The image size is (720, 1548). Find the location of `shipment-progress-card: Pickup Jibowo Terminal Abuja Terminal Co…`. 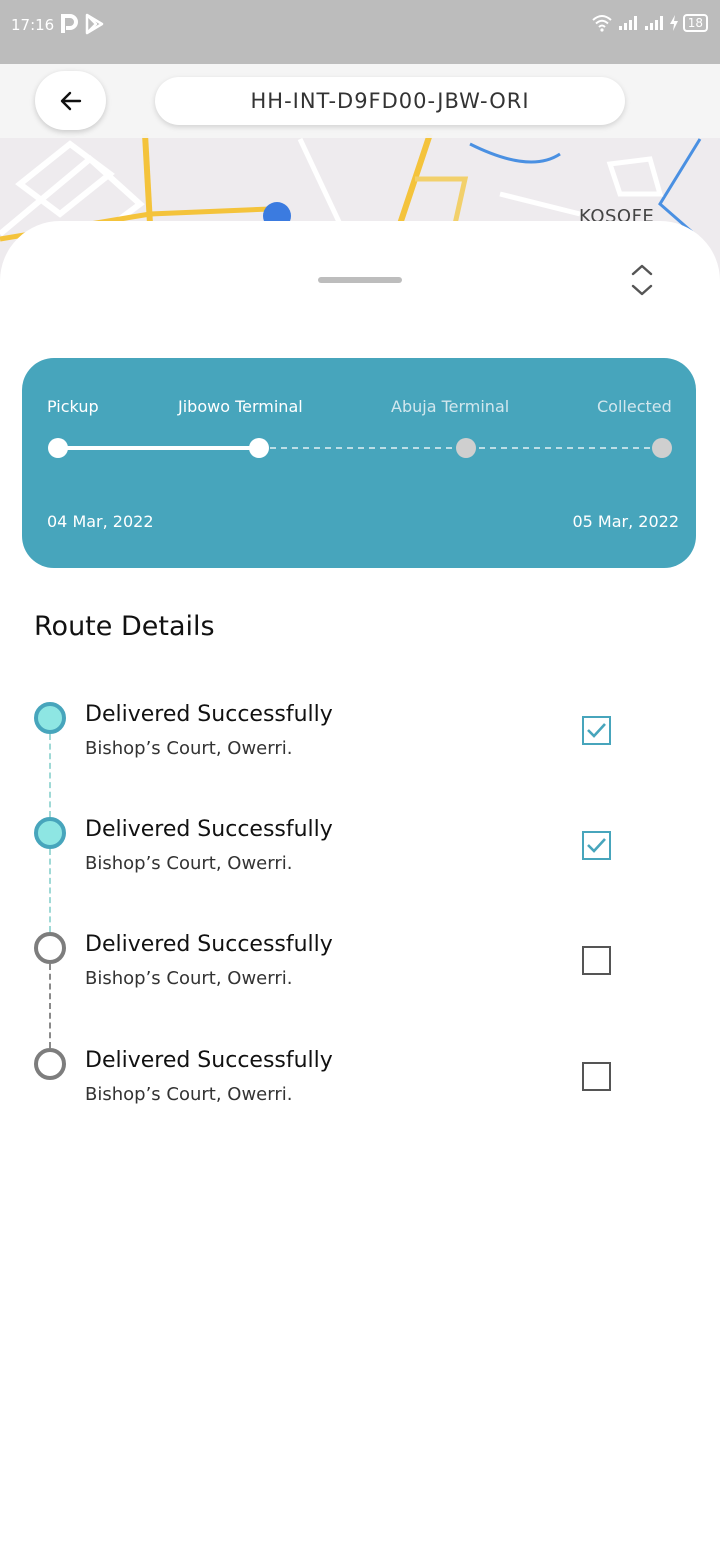

shipment-progress-card: Pickup Jibowo Terminal Abuja Terminal Co… is located at coordinates (359, 463).